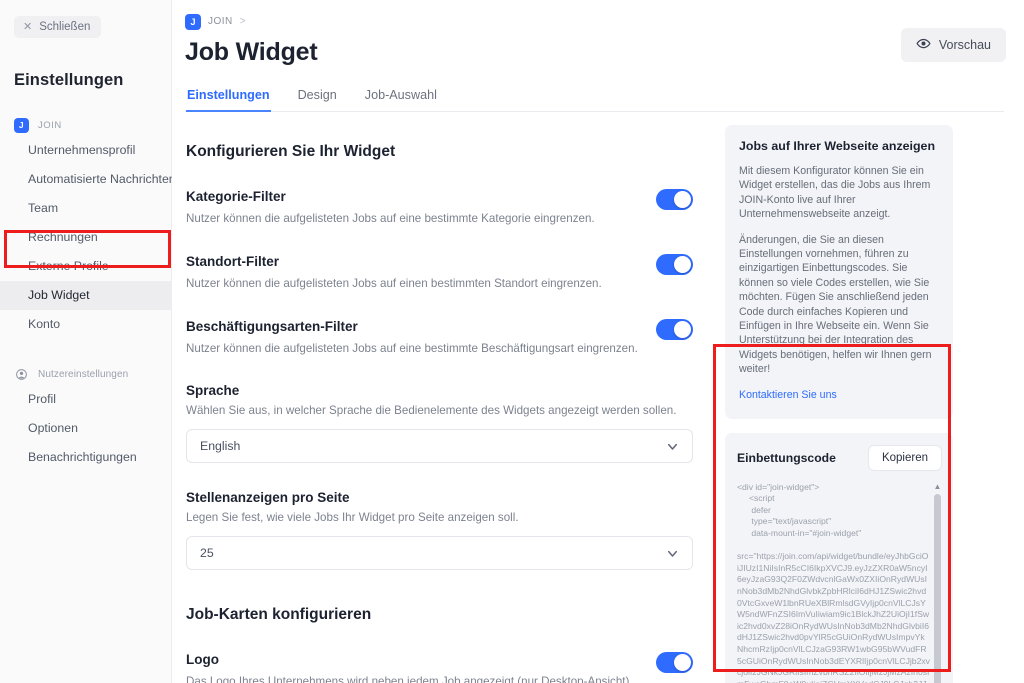 This screenshot has width=1024, height=683. What do you see at coordinates (594, 19) in the screenshot?
I see `breadcrumb: J JOIN >` at bounding box center [594, 19].